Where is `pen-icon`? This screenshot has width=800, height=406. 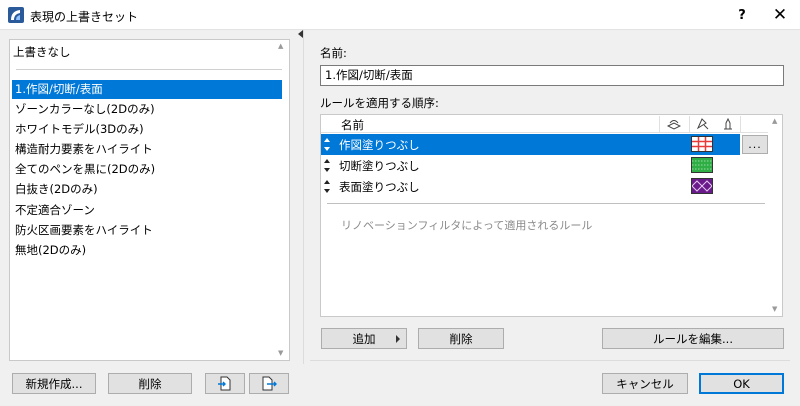 pen-icon is located at coordinates (728, 123).